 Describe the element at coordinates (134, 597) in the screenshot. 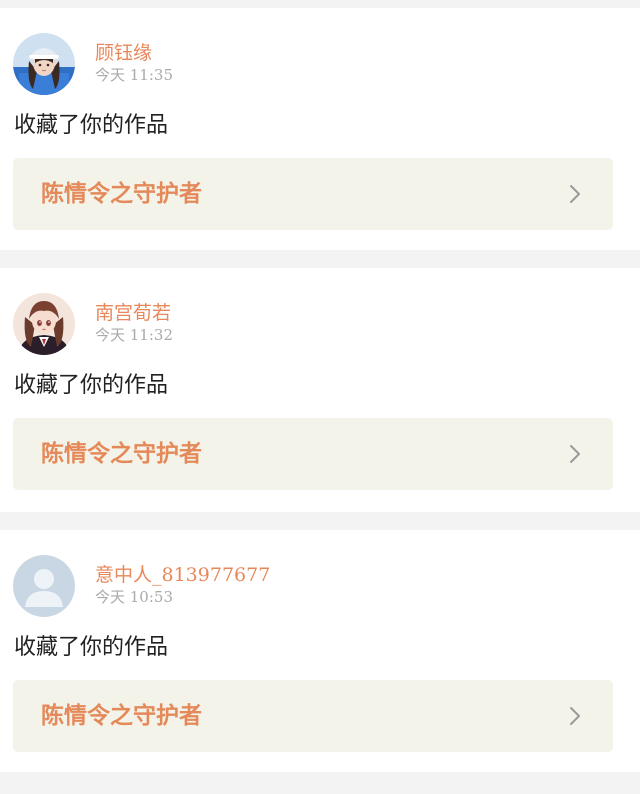

I see `timestamp: 今天 10:53` at that location.